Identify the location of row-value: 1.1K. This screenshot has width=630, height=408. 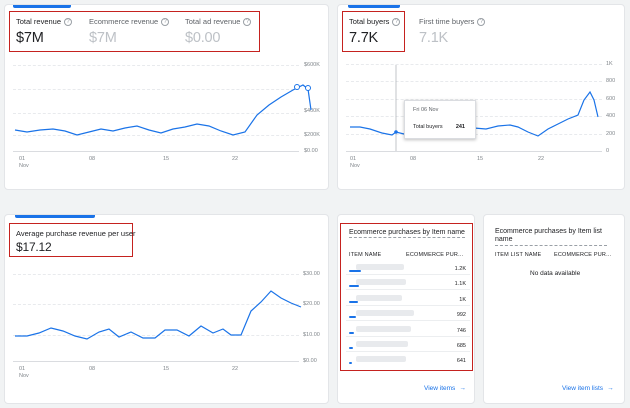
(460, 284).